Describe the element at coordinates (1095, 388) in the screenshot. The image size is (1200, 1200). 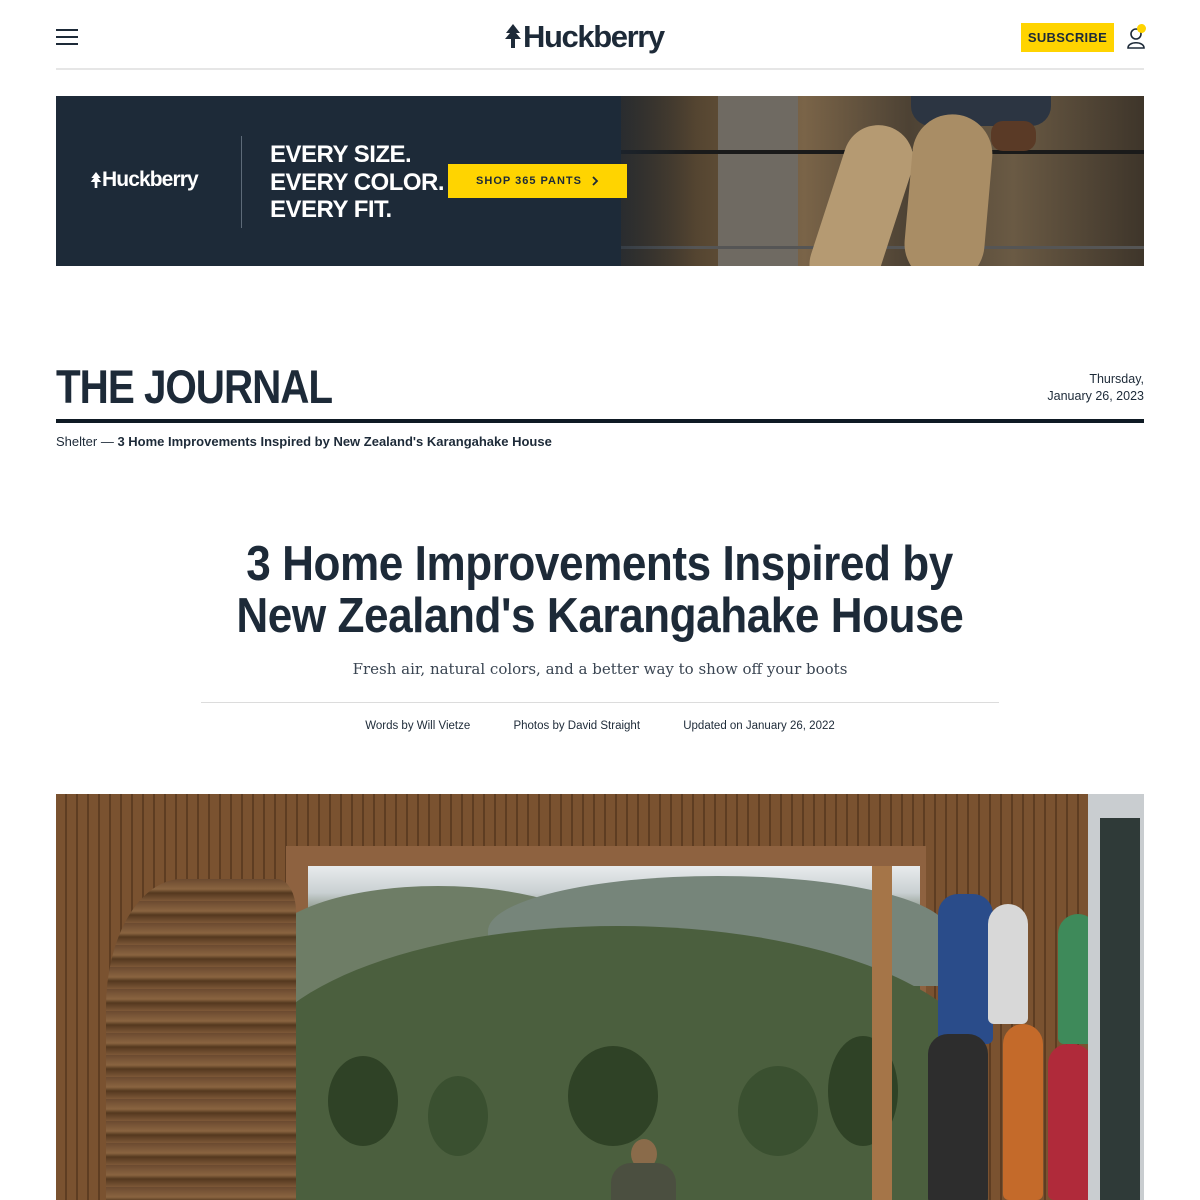
I see `journal-date: Thursday, January 26, 2023` at that location.